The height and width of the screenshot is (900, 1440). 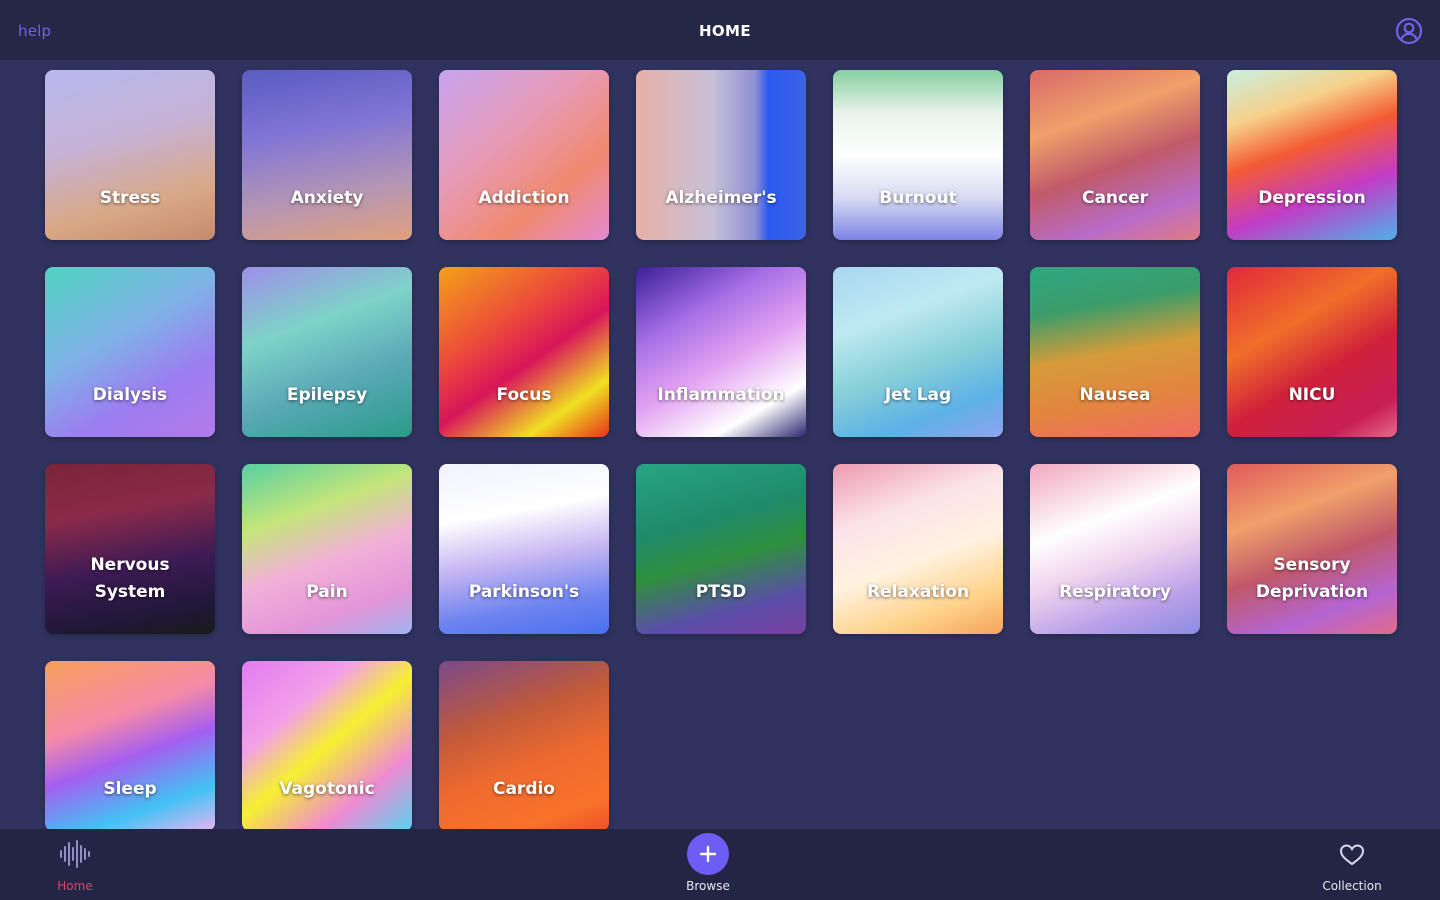 What do you see at coordinates (327, 746) in the screenshot?
I see `category-tile: Vagotonic` at bounding box center [327, 746].